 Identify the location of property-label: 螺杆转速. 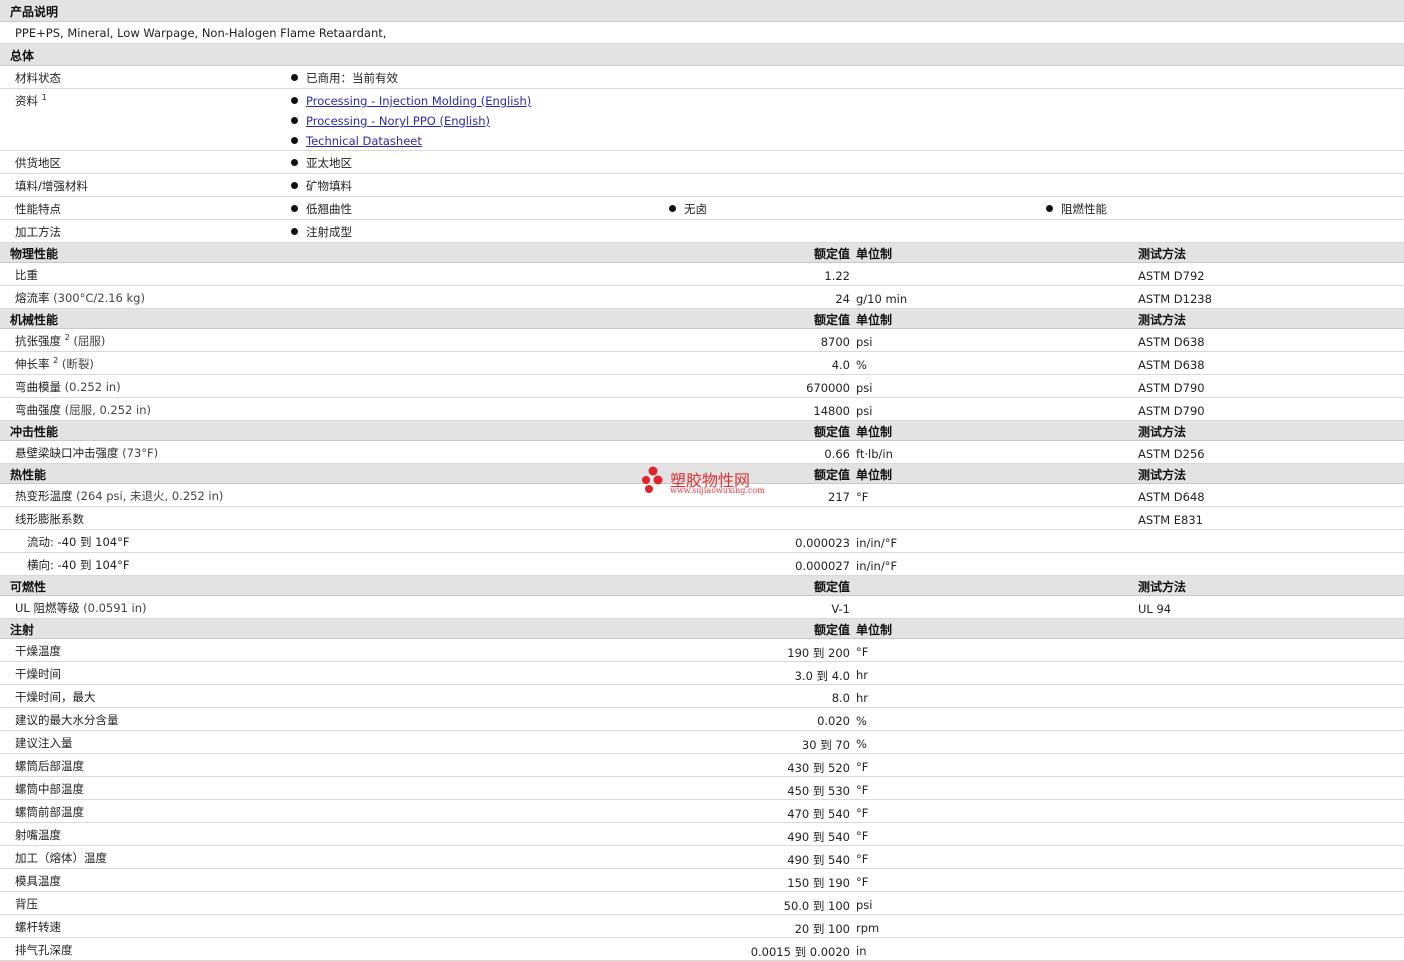
(38, 927).